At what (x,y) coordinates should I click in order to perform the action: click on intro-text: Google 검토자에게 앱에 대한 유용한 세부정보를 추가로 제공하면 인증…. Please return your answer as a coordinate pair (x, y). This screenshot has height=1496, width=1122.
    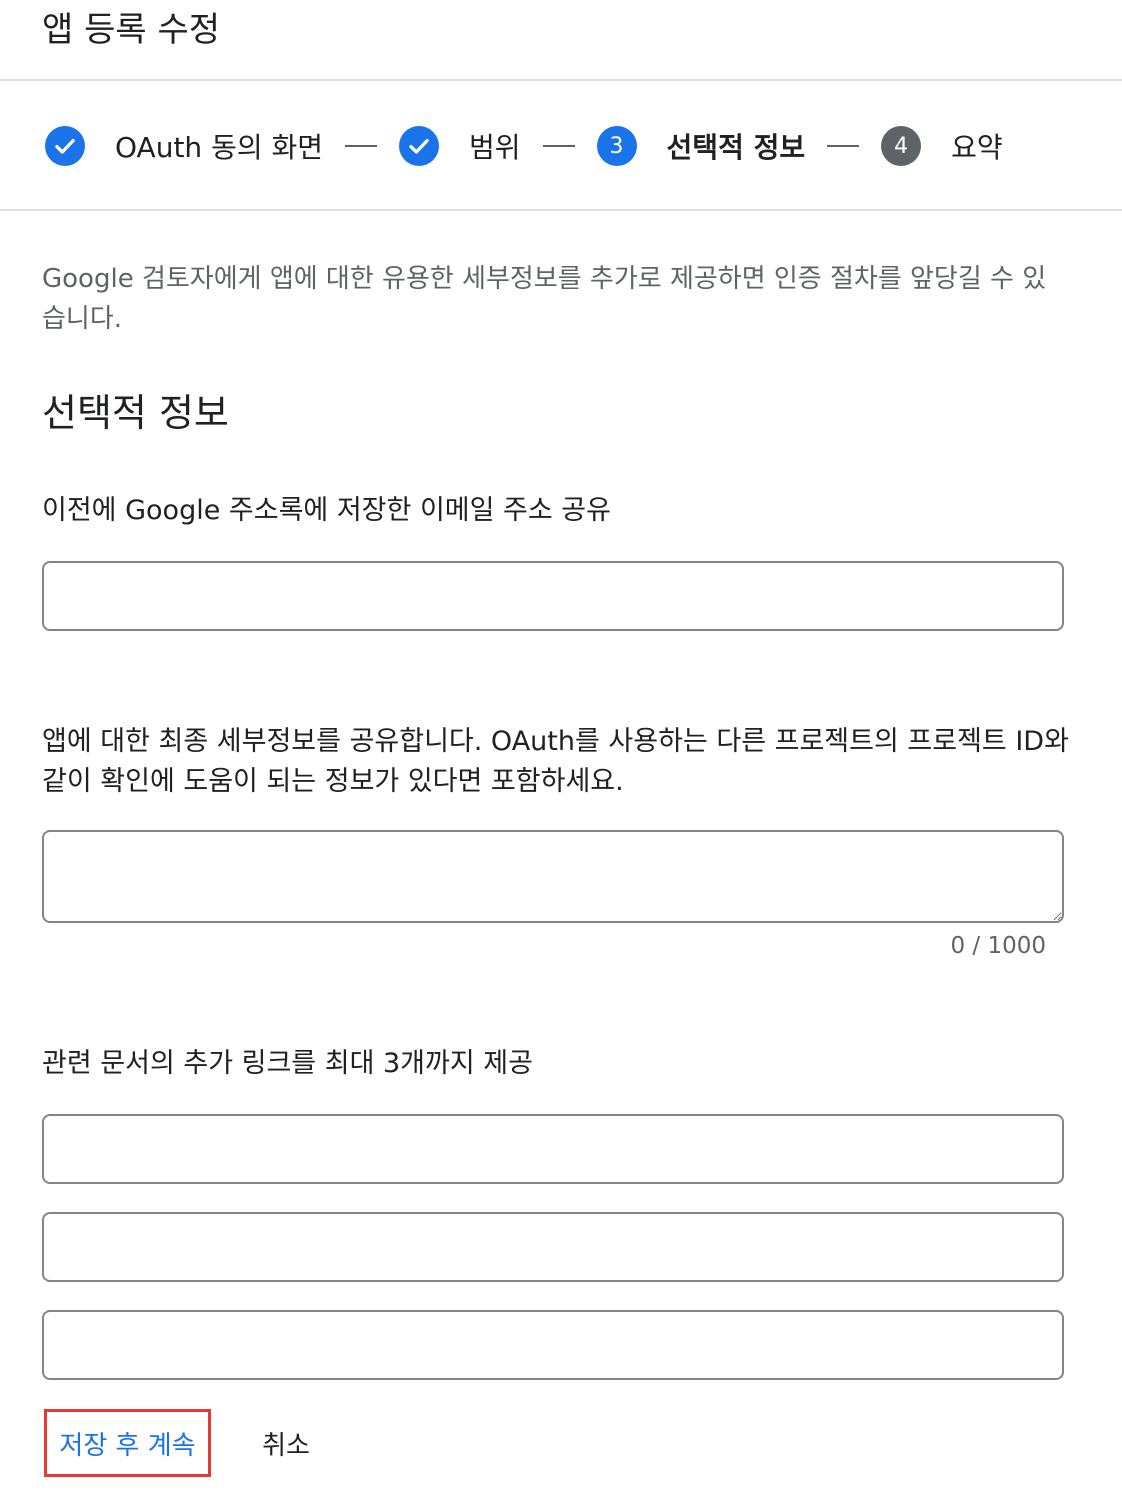
    Looking at the image, I should click on (544, 299).